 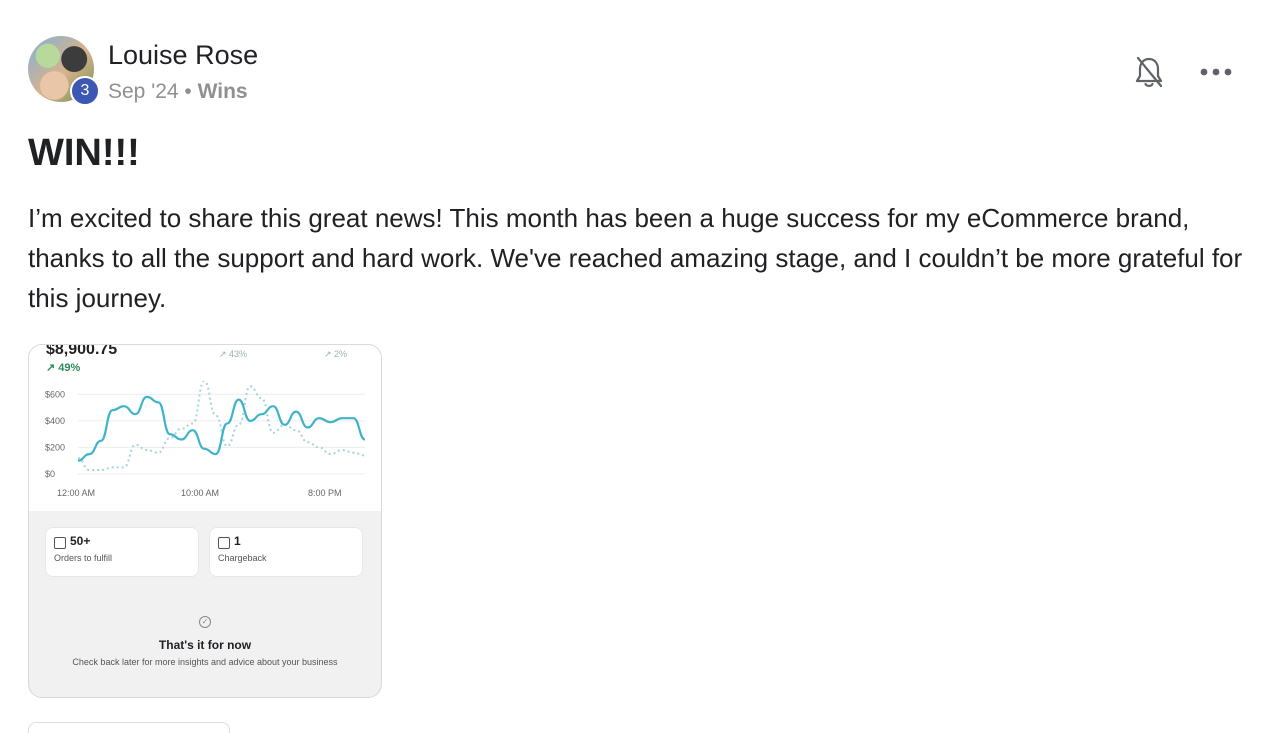 What do you see at coordinates (223, 91) in the screenshot?
I see `post-category: Wins` at bounding box center [223, 91].